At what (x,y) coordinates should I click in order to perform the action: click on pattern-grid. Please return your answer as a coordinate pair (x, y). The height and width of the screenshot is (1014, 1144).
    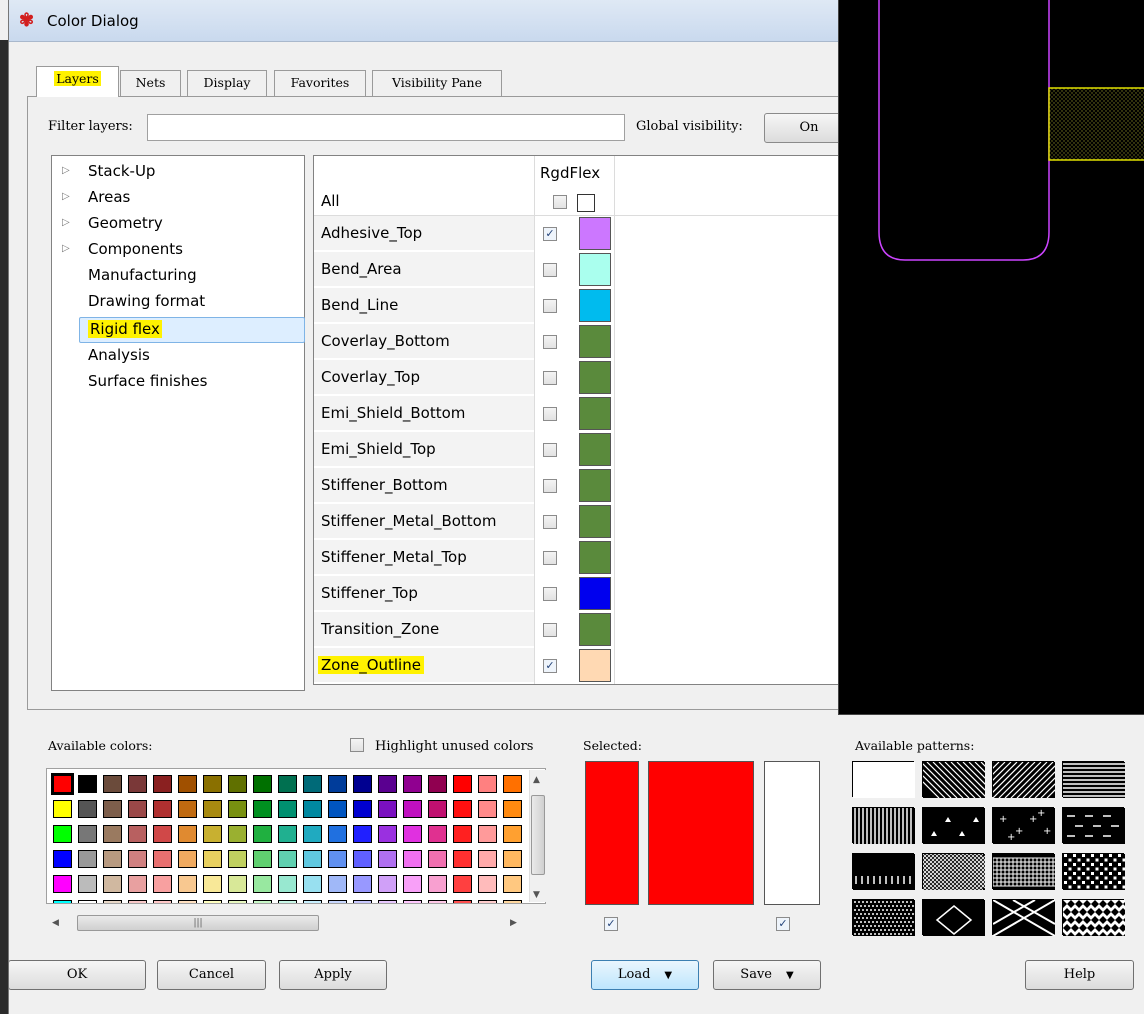
    Looking at the image, I should click on (1023, 871).